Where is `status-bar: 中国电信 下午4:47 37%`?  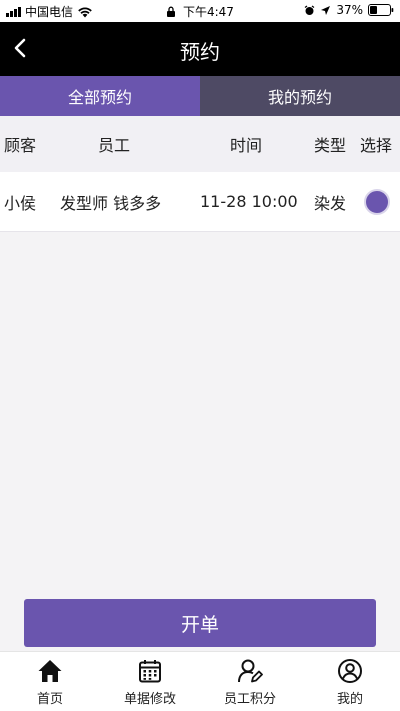 status-bar: 中国电信 下午4:47 37% is located at coordinates (200, 11).